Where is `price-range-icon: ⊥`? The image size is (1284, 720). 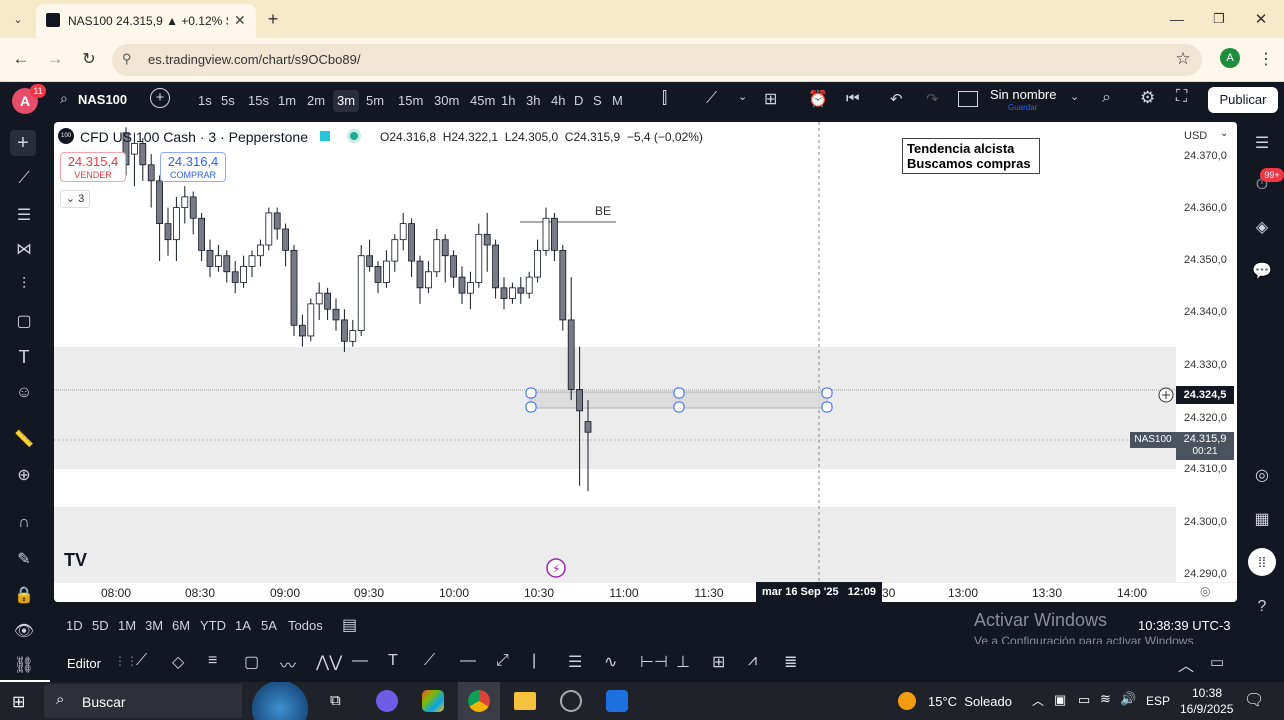 price-range-icon: ⊥ is located at coordinates (683, 662).